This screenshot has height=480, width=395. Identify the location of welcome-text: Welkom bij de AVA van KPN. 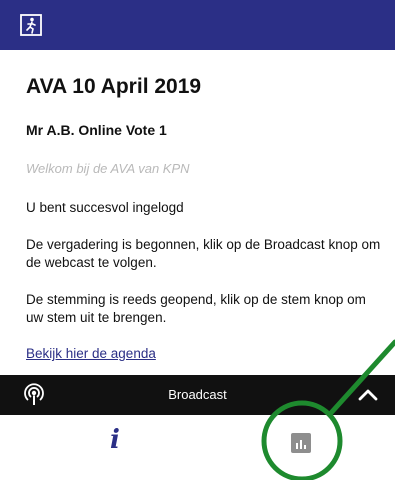
(108, 168).